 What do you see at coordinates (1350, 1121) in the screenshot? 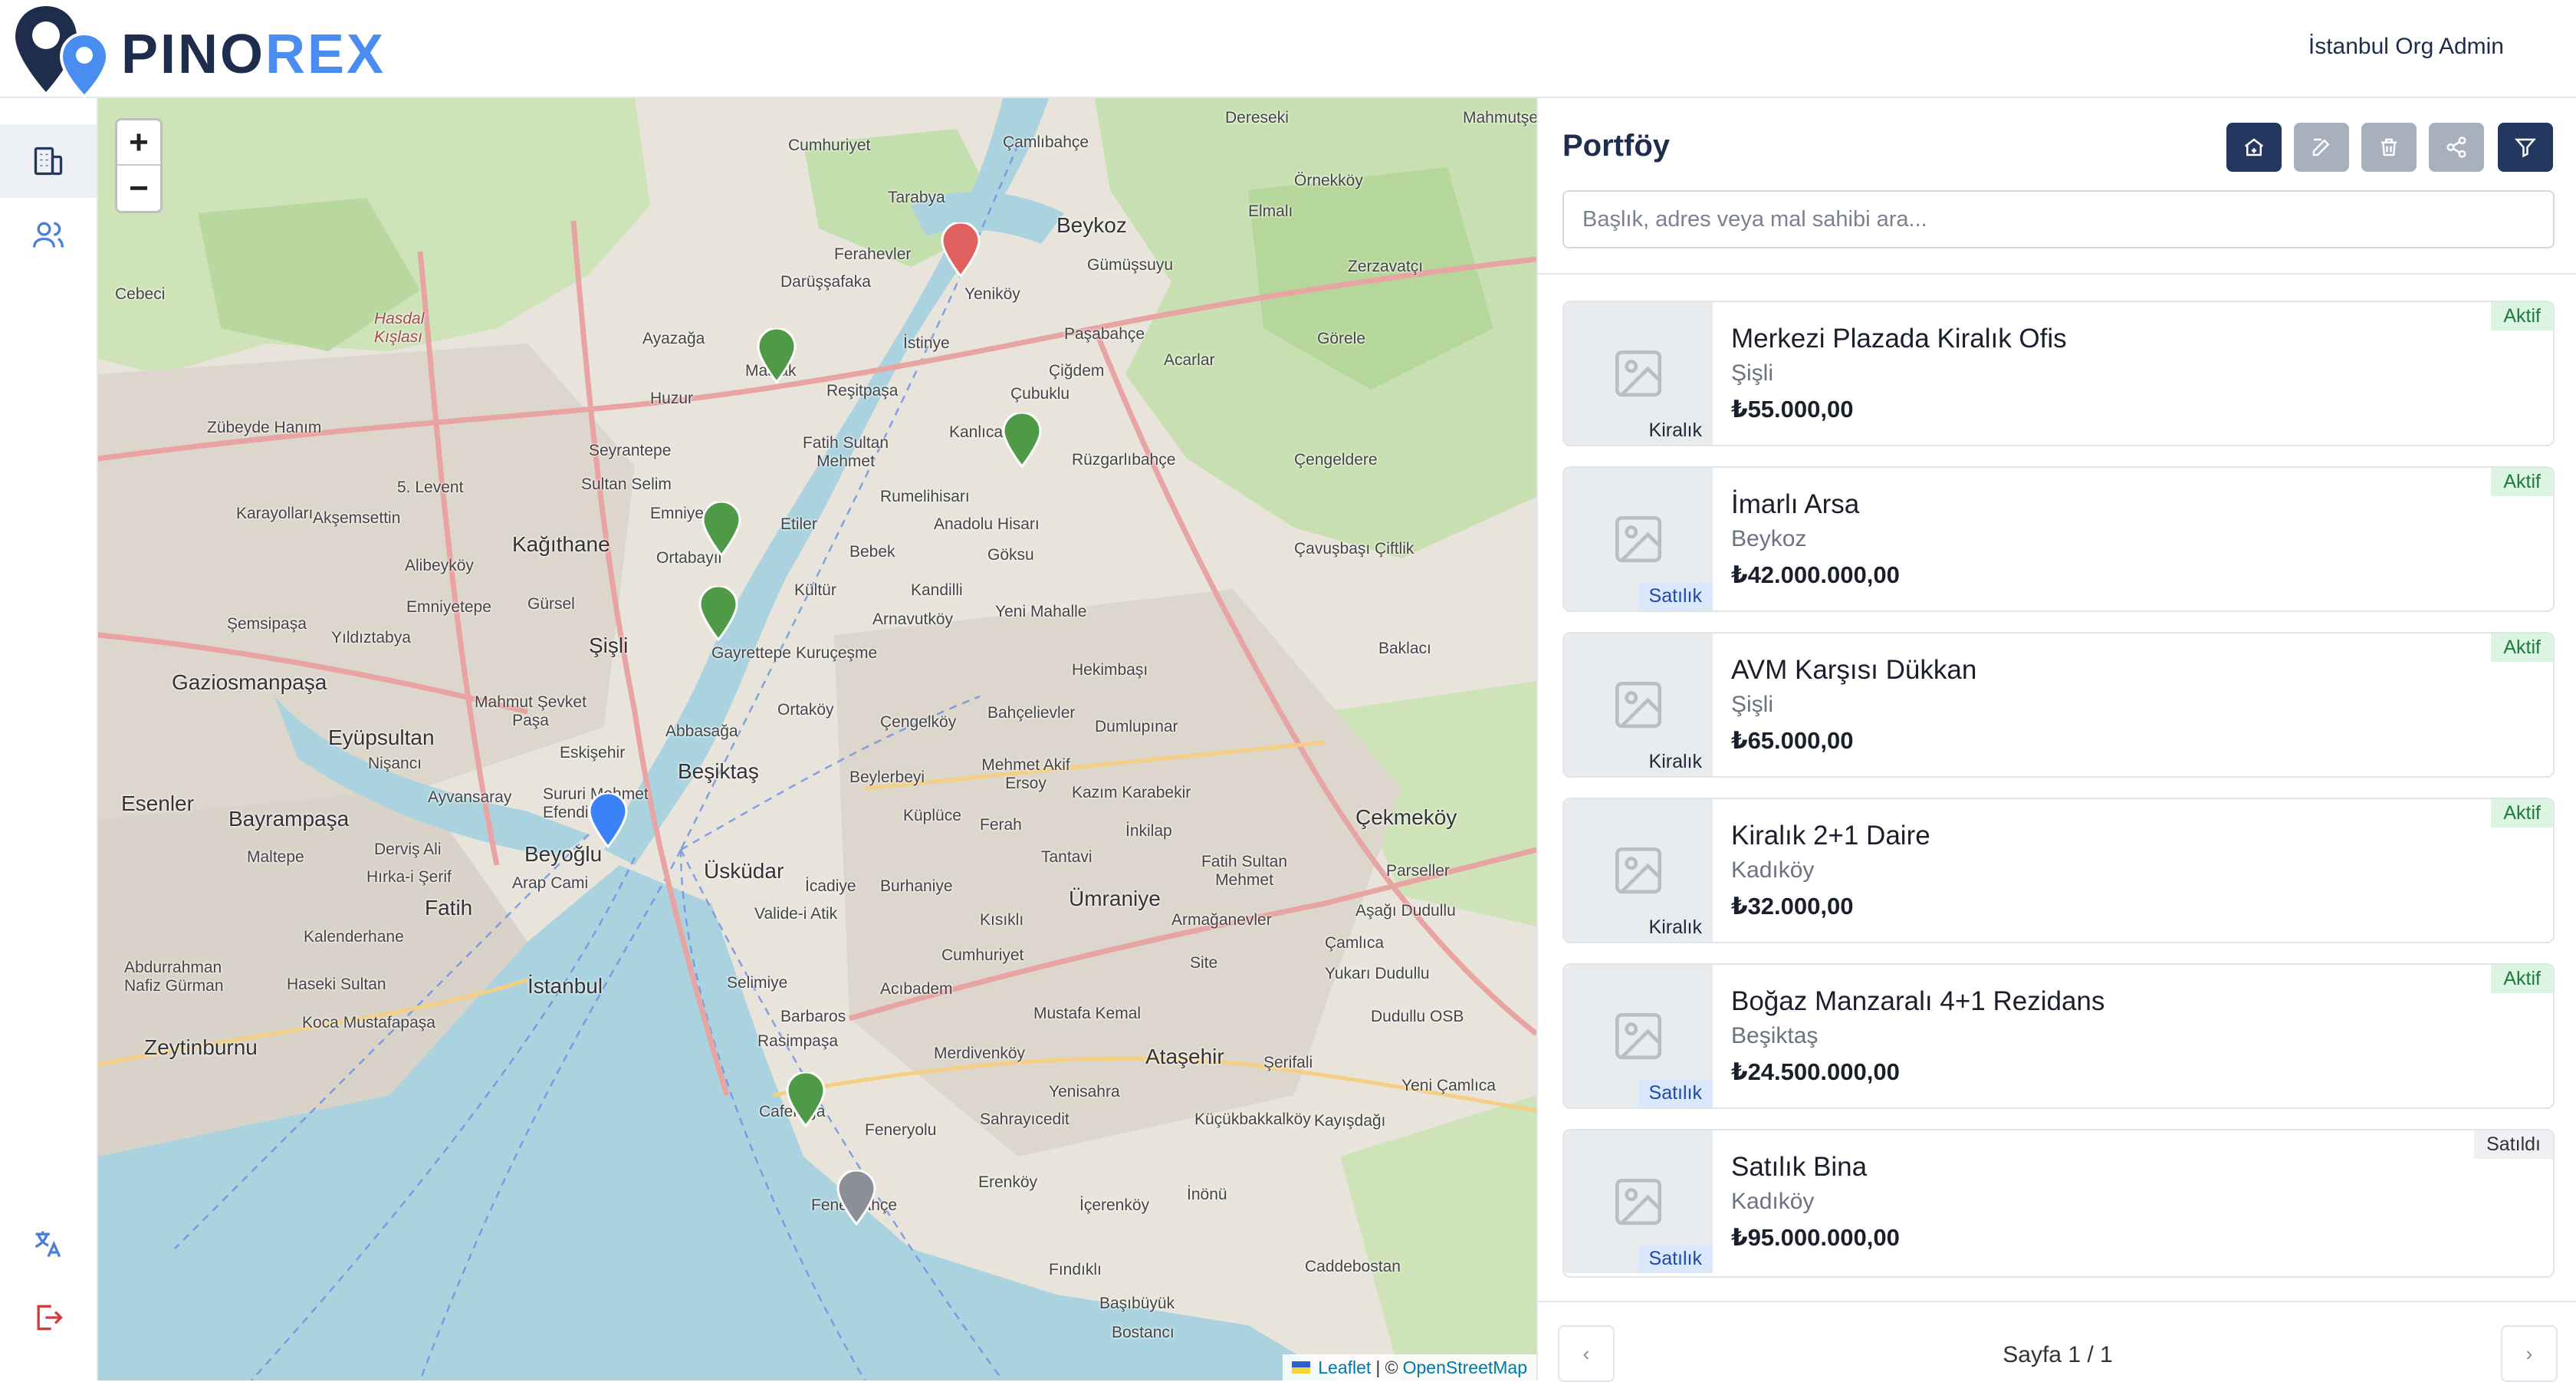
I see `map-label: Kayışdağı` at bounding box center [1350, 1121].